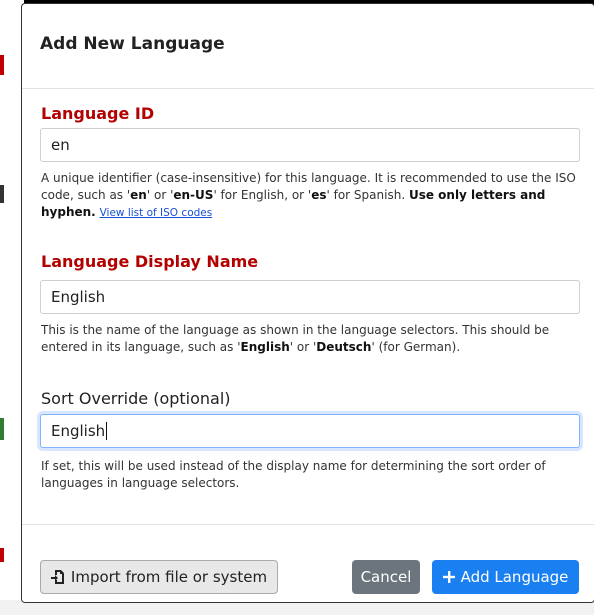 The height and width of the screenshot is (615, 594). Describe the element at coordinates (150, 261) in the screenshot. I see `display-name-label: Language Display Name` at that location.